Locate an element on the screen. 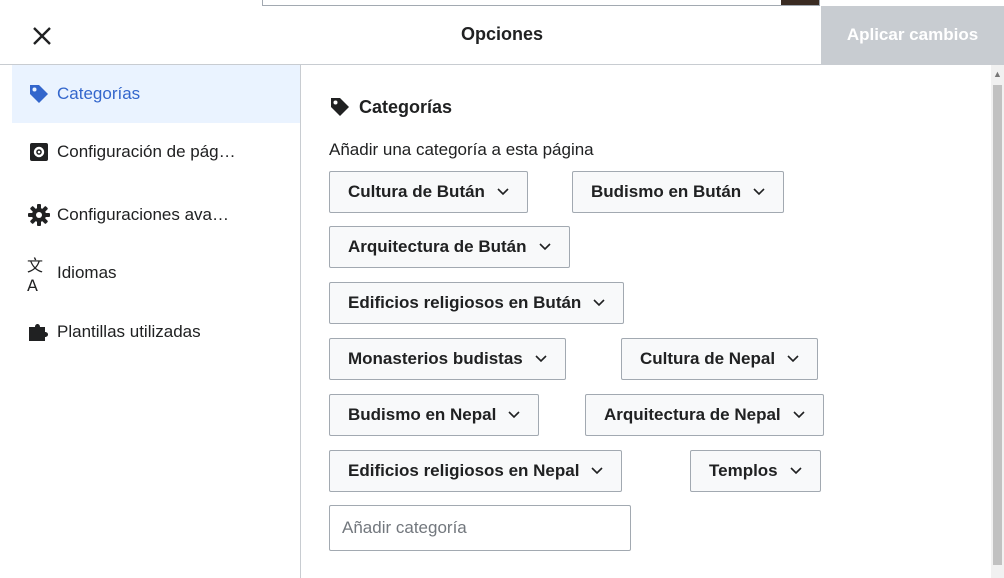  section-subtitle: Añadir una categoría a esta página is located at coordinates (461, 149).